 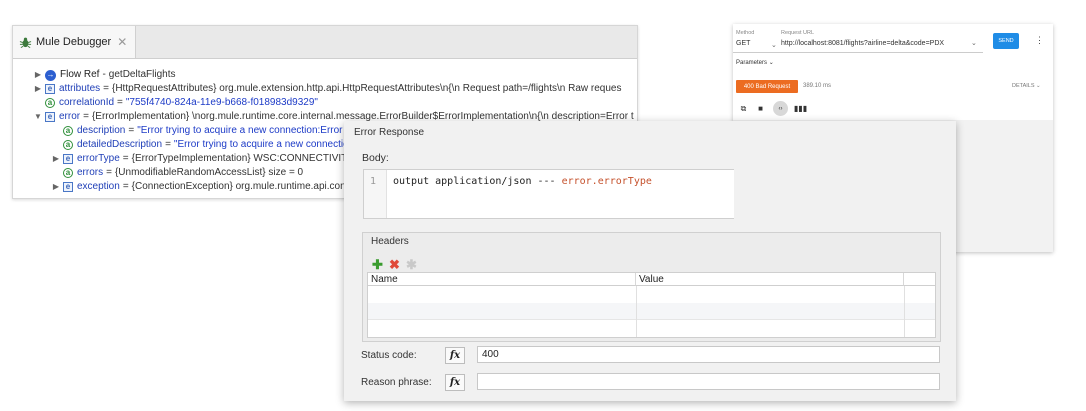 What do you see at coordinates (743, 108) in the screenshot?
I see `copy-icon: ⧉` at bounding box center [743, 108].